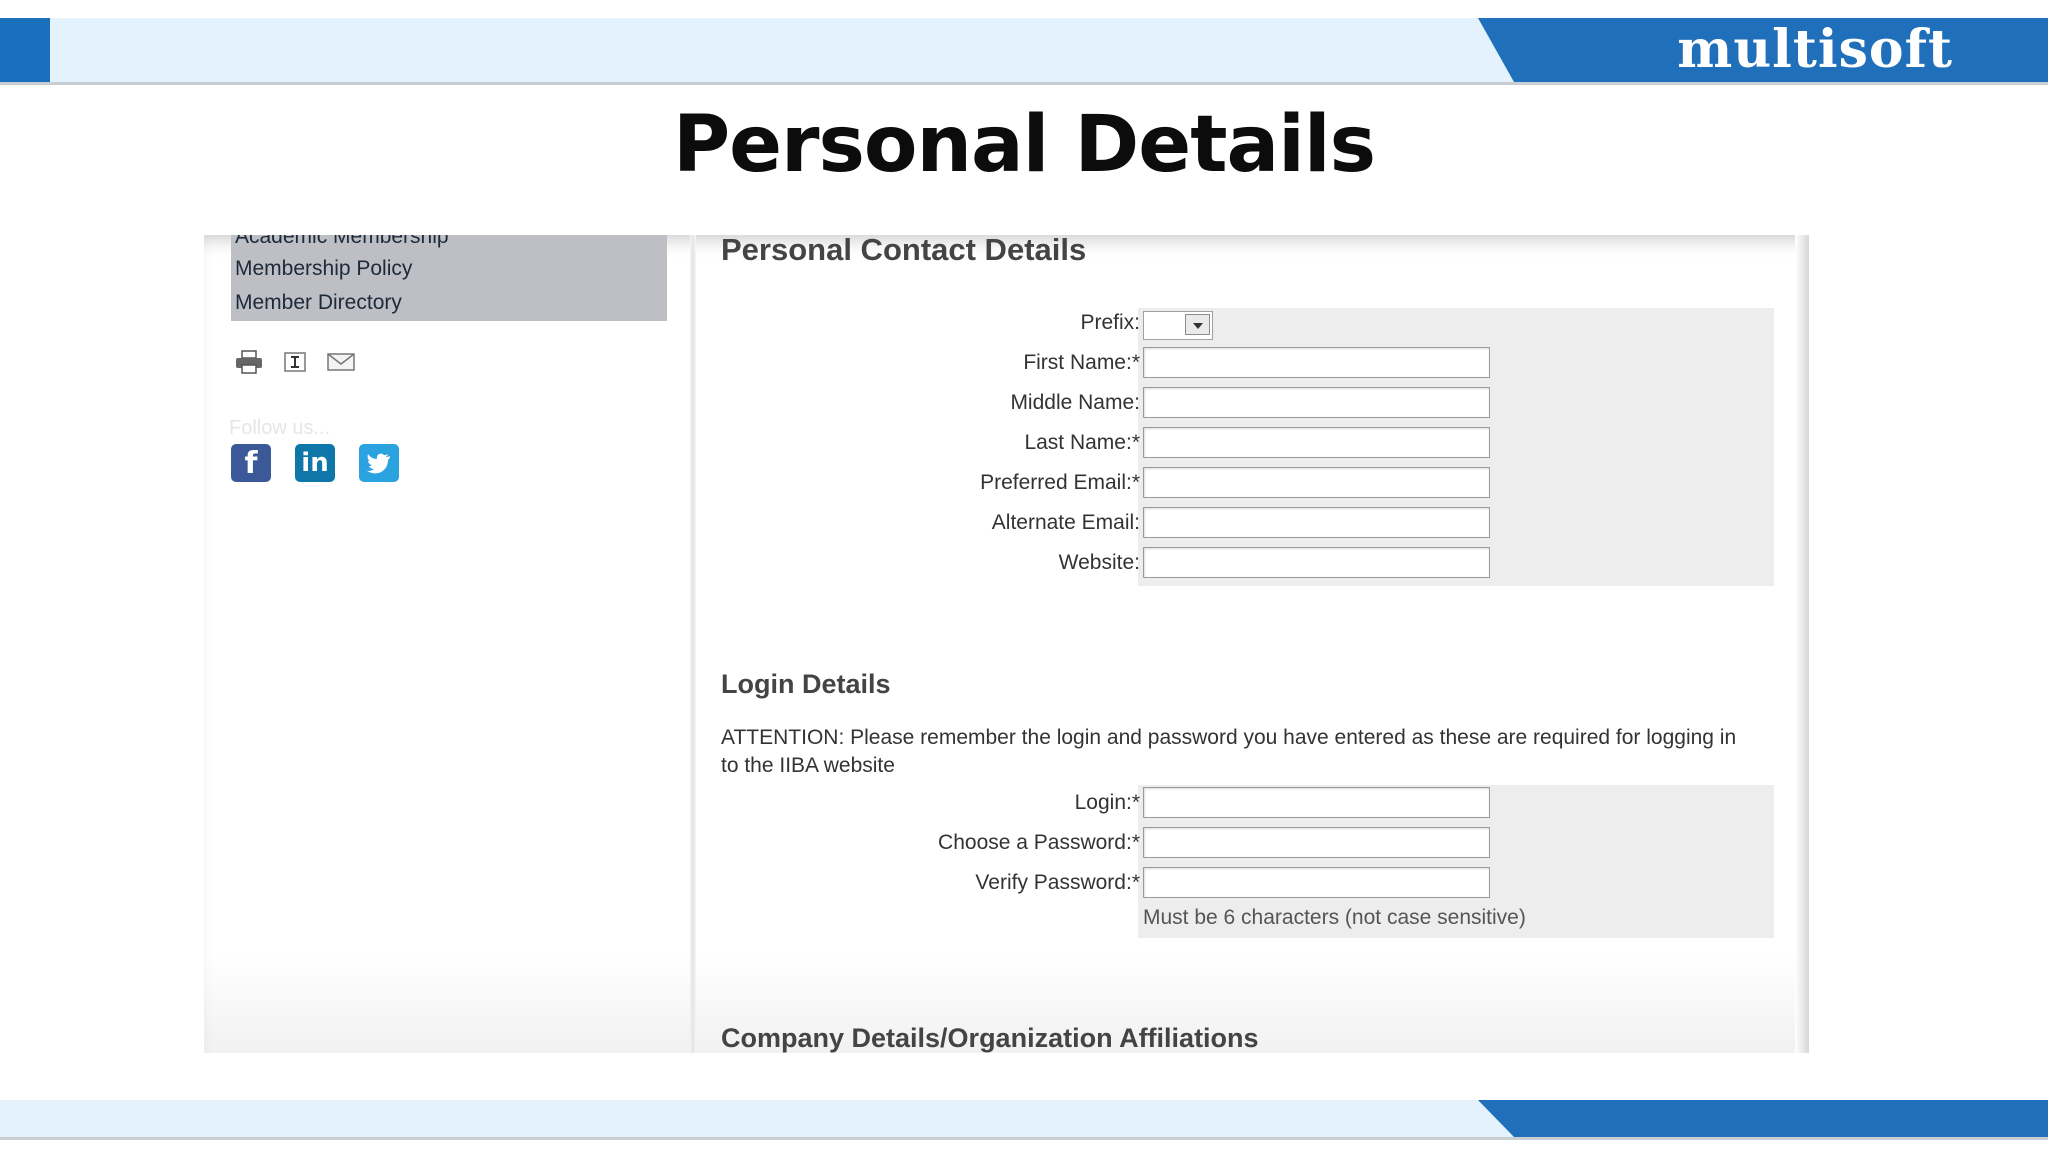  What do you see at coordinates (1006, 327) in the screenshot?
I see `form-row-prefix: Prefix:` at bounding box center [1006, 327].